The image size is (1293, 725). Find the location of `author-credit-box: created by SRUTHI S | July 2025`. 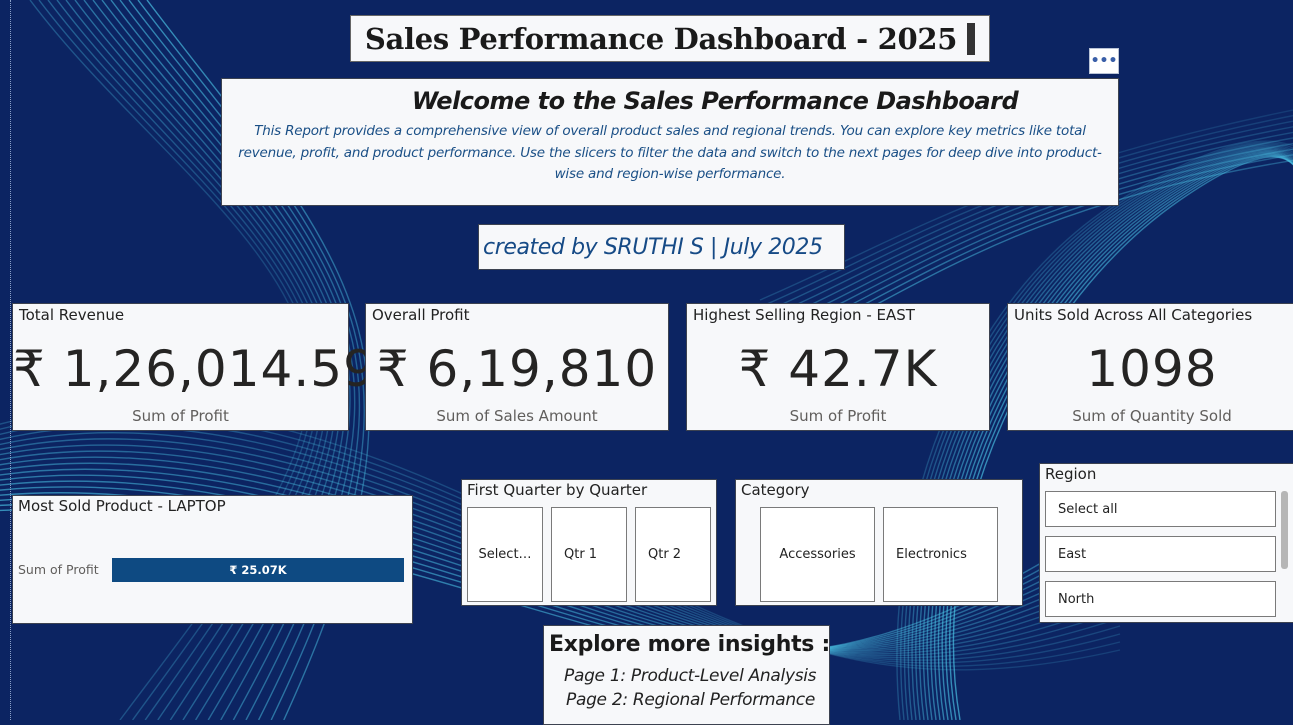

author-credit-box: created by SRUTHI S | July 2025 is located at coordinates (661, 247).